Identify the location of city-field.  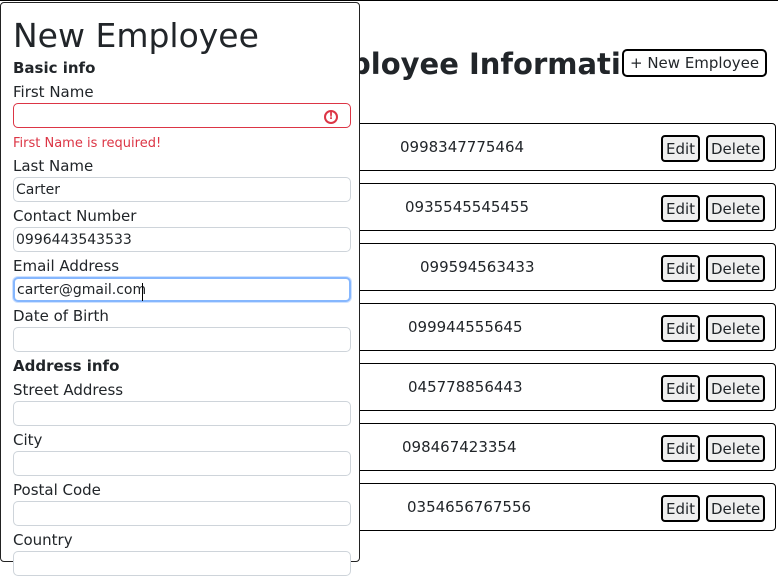
(182, 463).